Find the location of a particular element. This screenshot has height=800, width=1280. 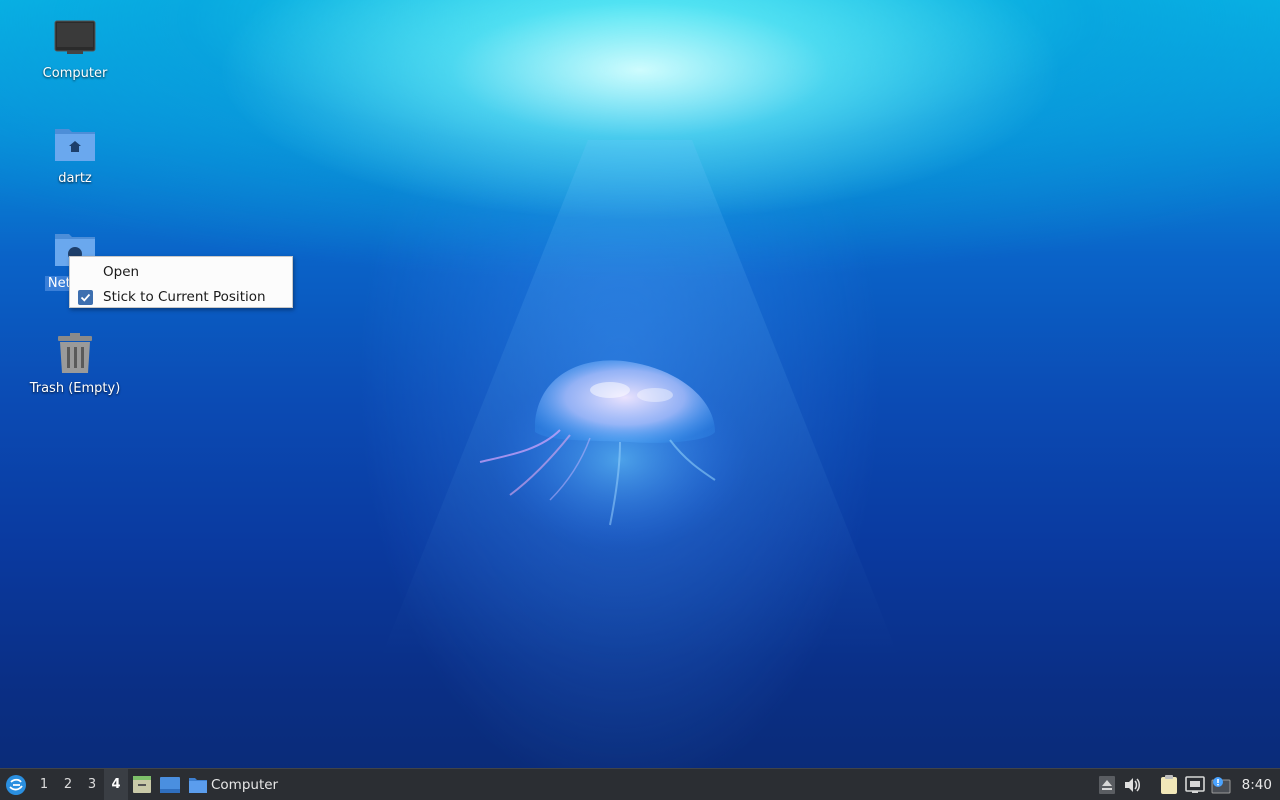

file-manager-icon is located at coordinates (142, 784).